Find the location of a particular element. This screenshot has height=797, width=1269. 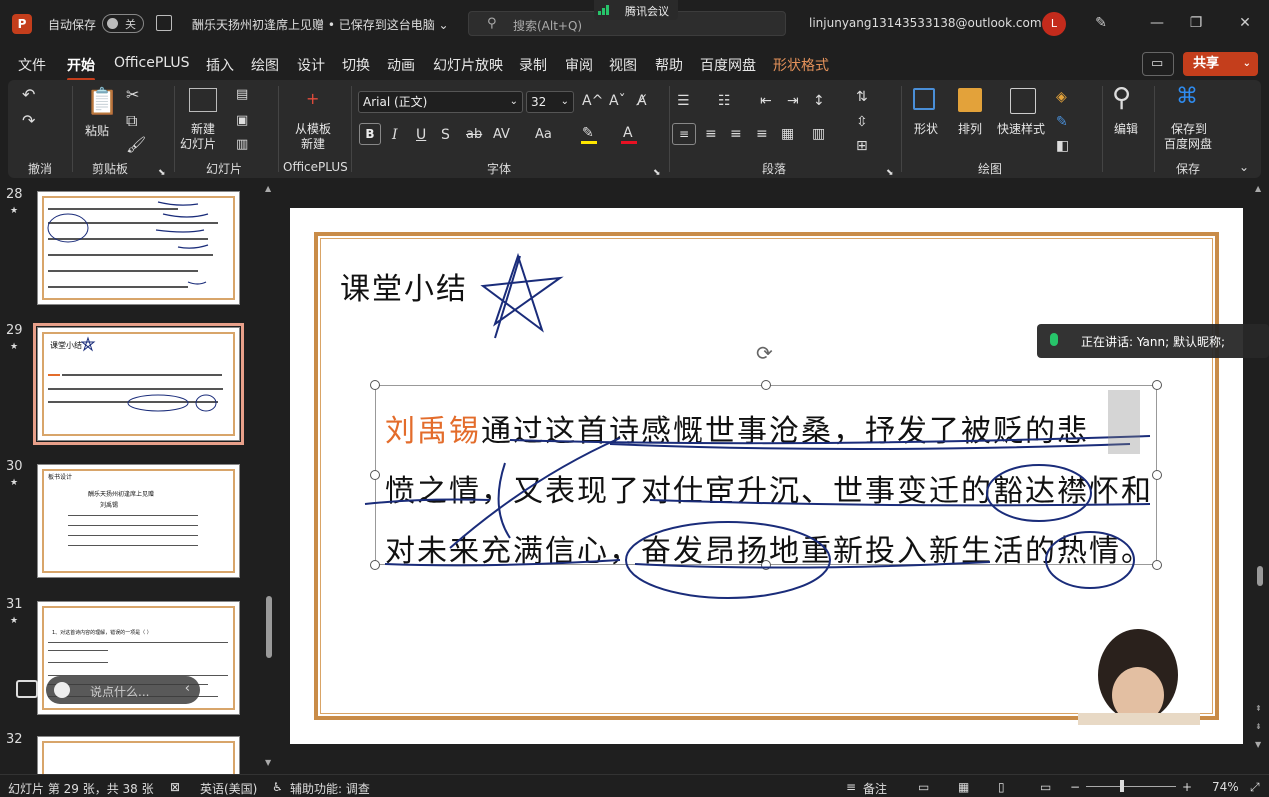

format-painter-icon: 🖌 is located at coordinates (136, 145).